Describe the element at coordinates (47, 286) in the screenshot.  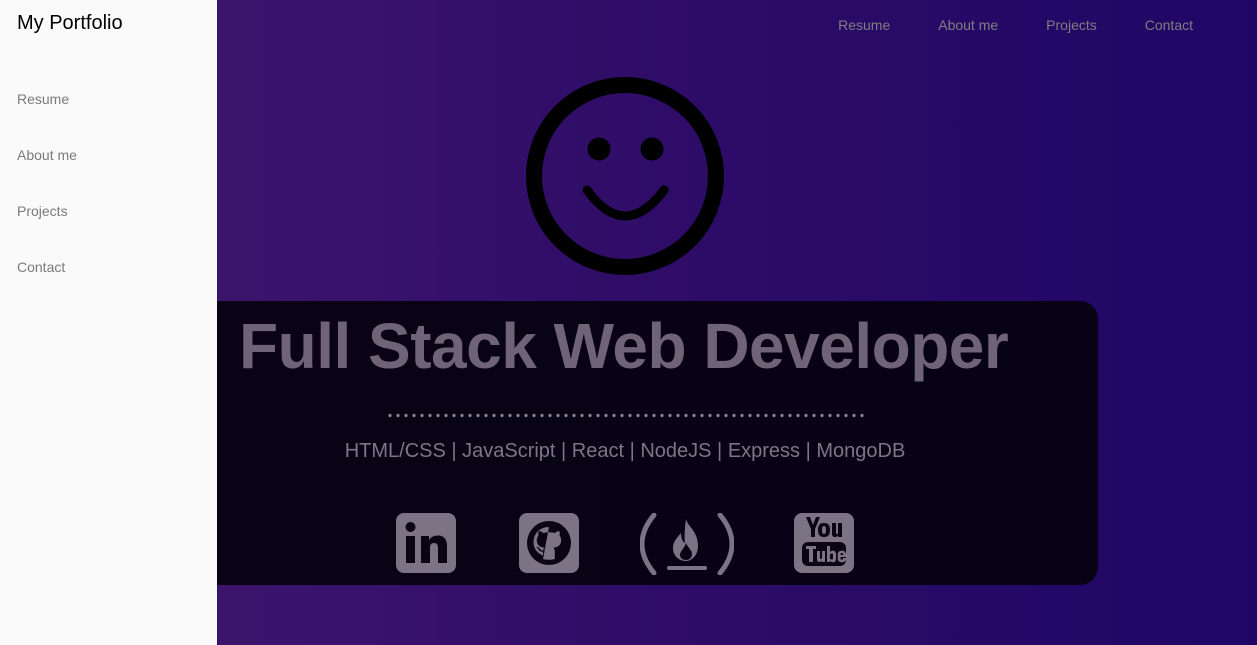
I see `sidebar-item-contact: Contact` at that location.